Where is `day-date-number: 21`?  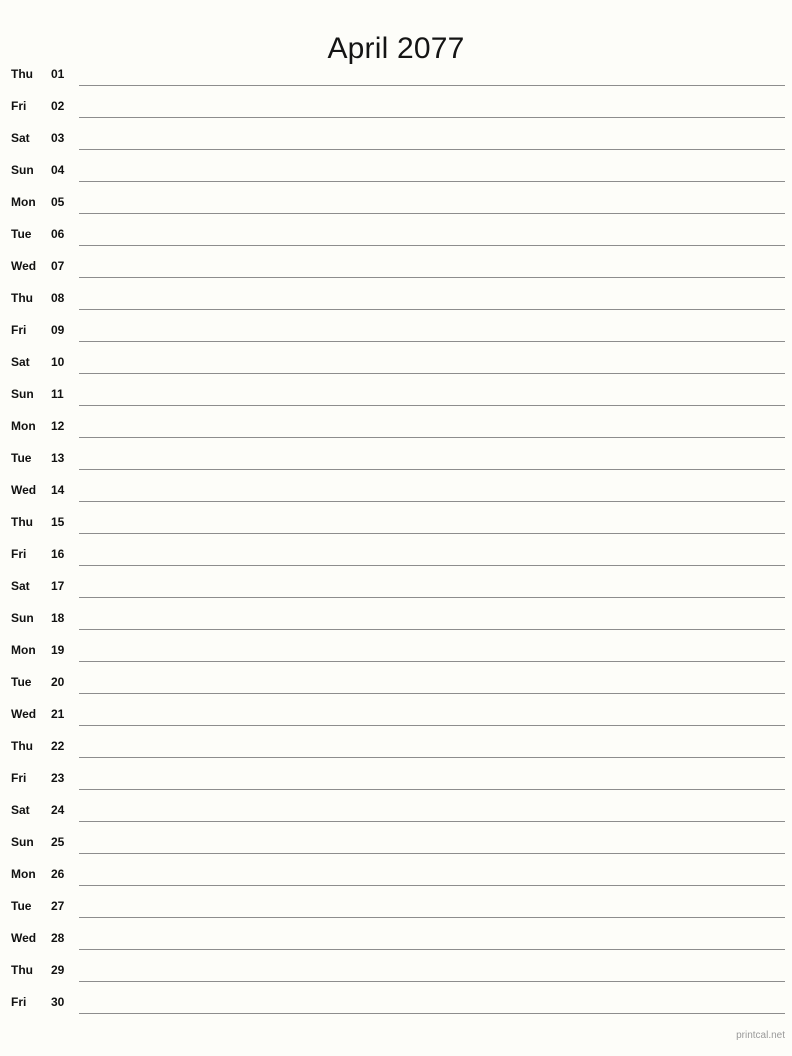
day-date-number: 21 is located at coordinates (58, 714).